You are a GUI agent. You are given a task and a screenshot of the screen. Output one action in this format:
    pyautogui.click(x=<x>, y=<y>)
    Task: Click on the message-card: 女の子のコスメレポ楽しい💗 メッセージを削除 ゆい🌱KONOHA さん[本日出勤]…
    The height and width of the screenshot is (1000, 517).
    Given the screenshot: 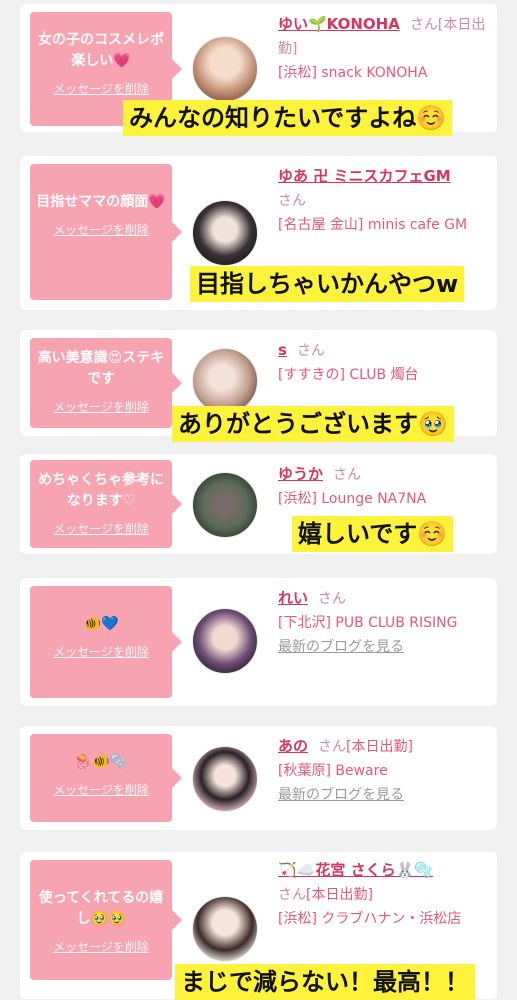 What is the action you would take?
    pyautogui.click(x=258, y=70)
    